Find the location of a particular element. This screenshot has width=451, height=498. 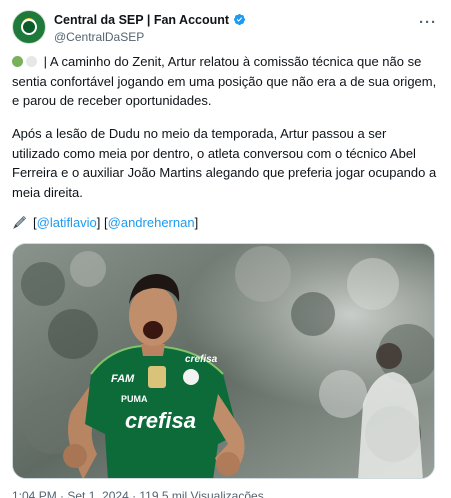

white-circle-icon is located at coordinates (31, 61).